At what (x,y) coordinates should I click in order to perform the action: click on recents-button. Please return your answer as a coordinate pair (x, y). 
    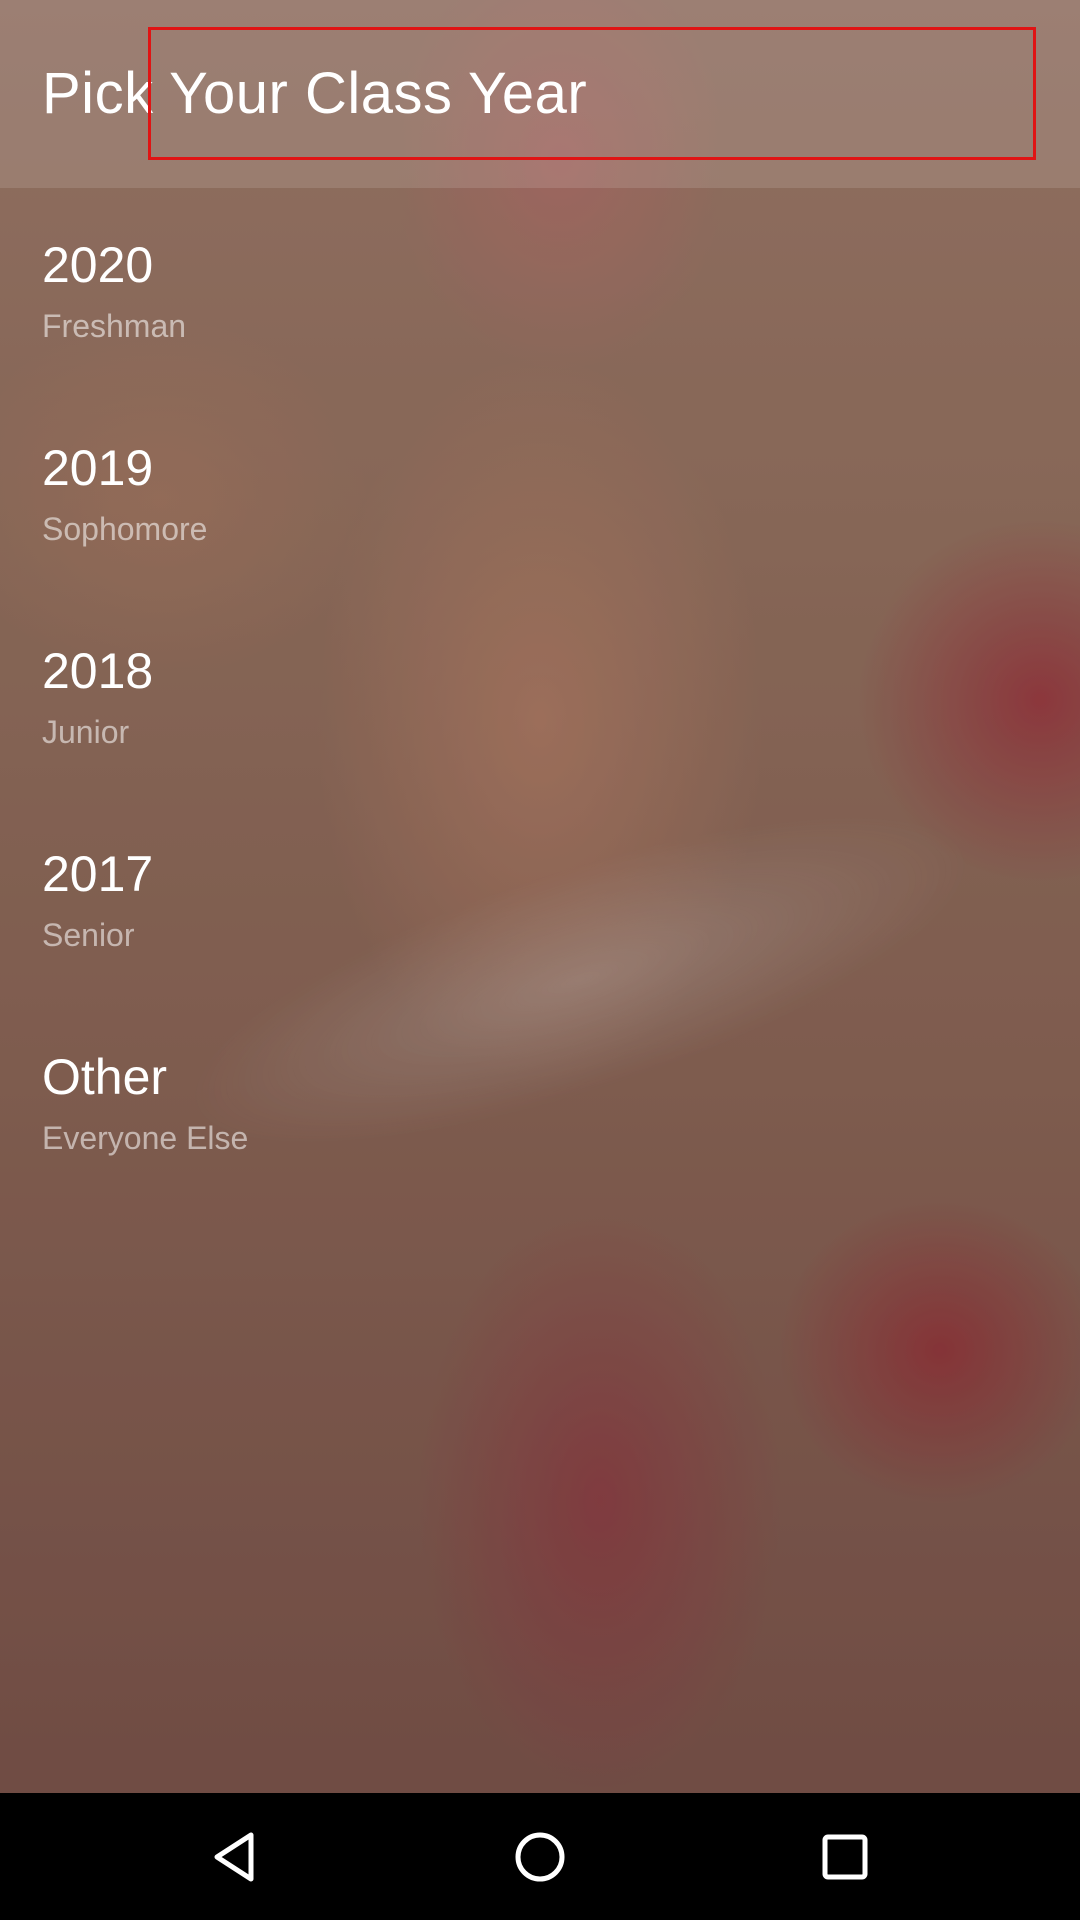
    Looking at the image, I should click on (845, 1856).